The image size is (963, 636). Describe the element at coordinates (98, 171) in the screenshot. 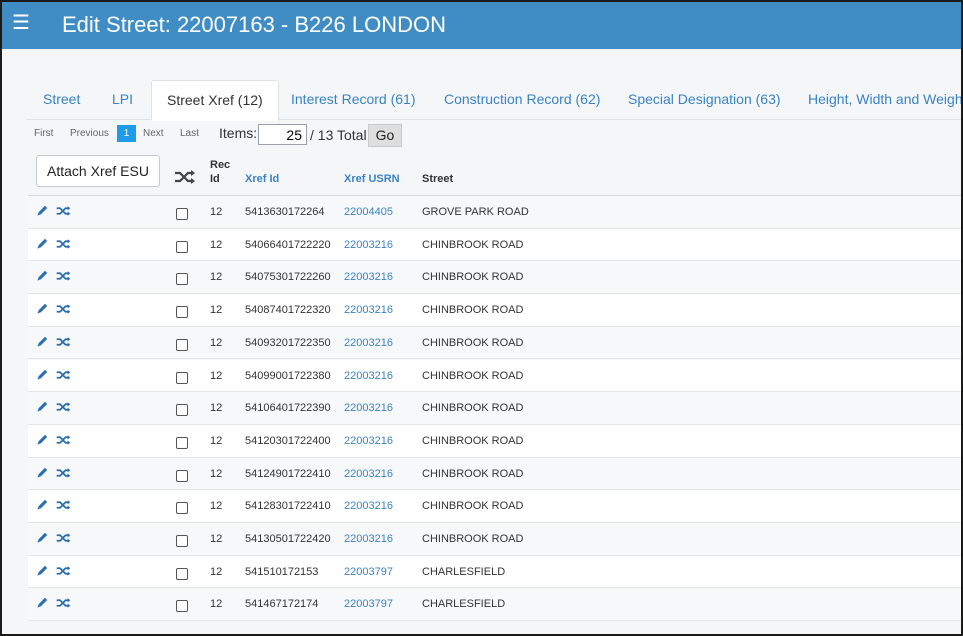

I see `attach-xref-esu-button: Attach Xref ESU` at that location.